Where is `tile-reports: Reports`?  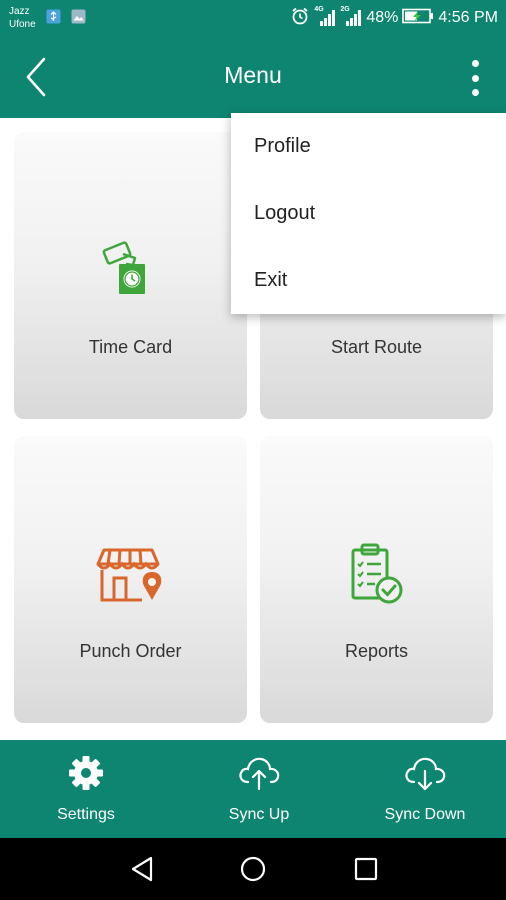 tile-reports: Reports is located at coordinates (376, 579).